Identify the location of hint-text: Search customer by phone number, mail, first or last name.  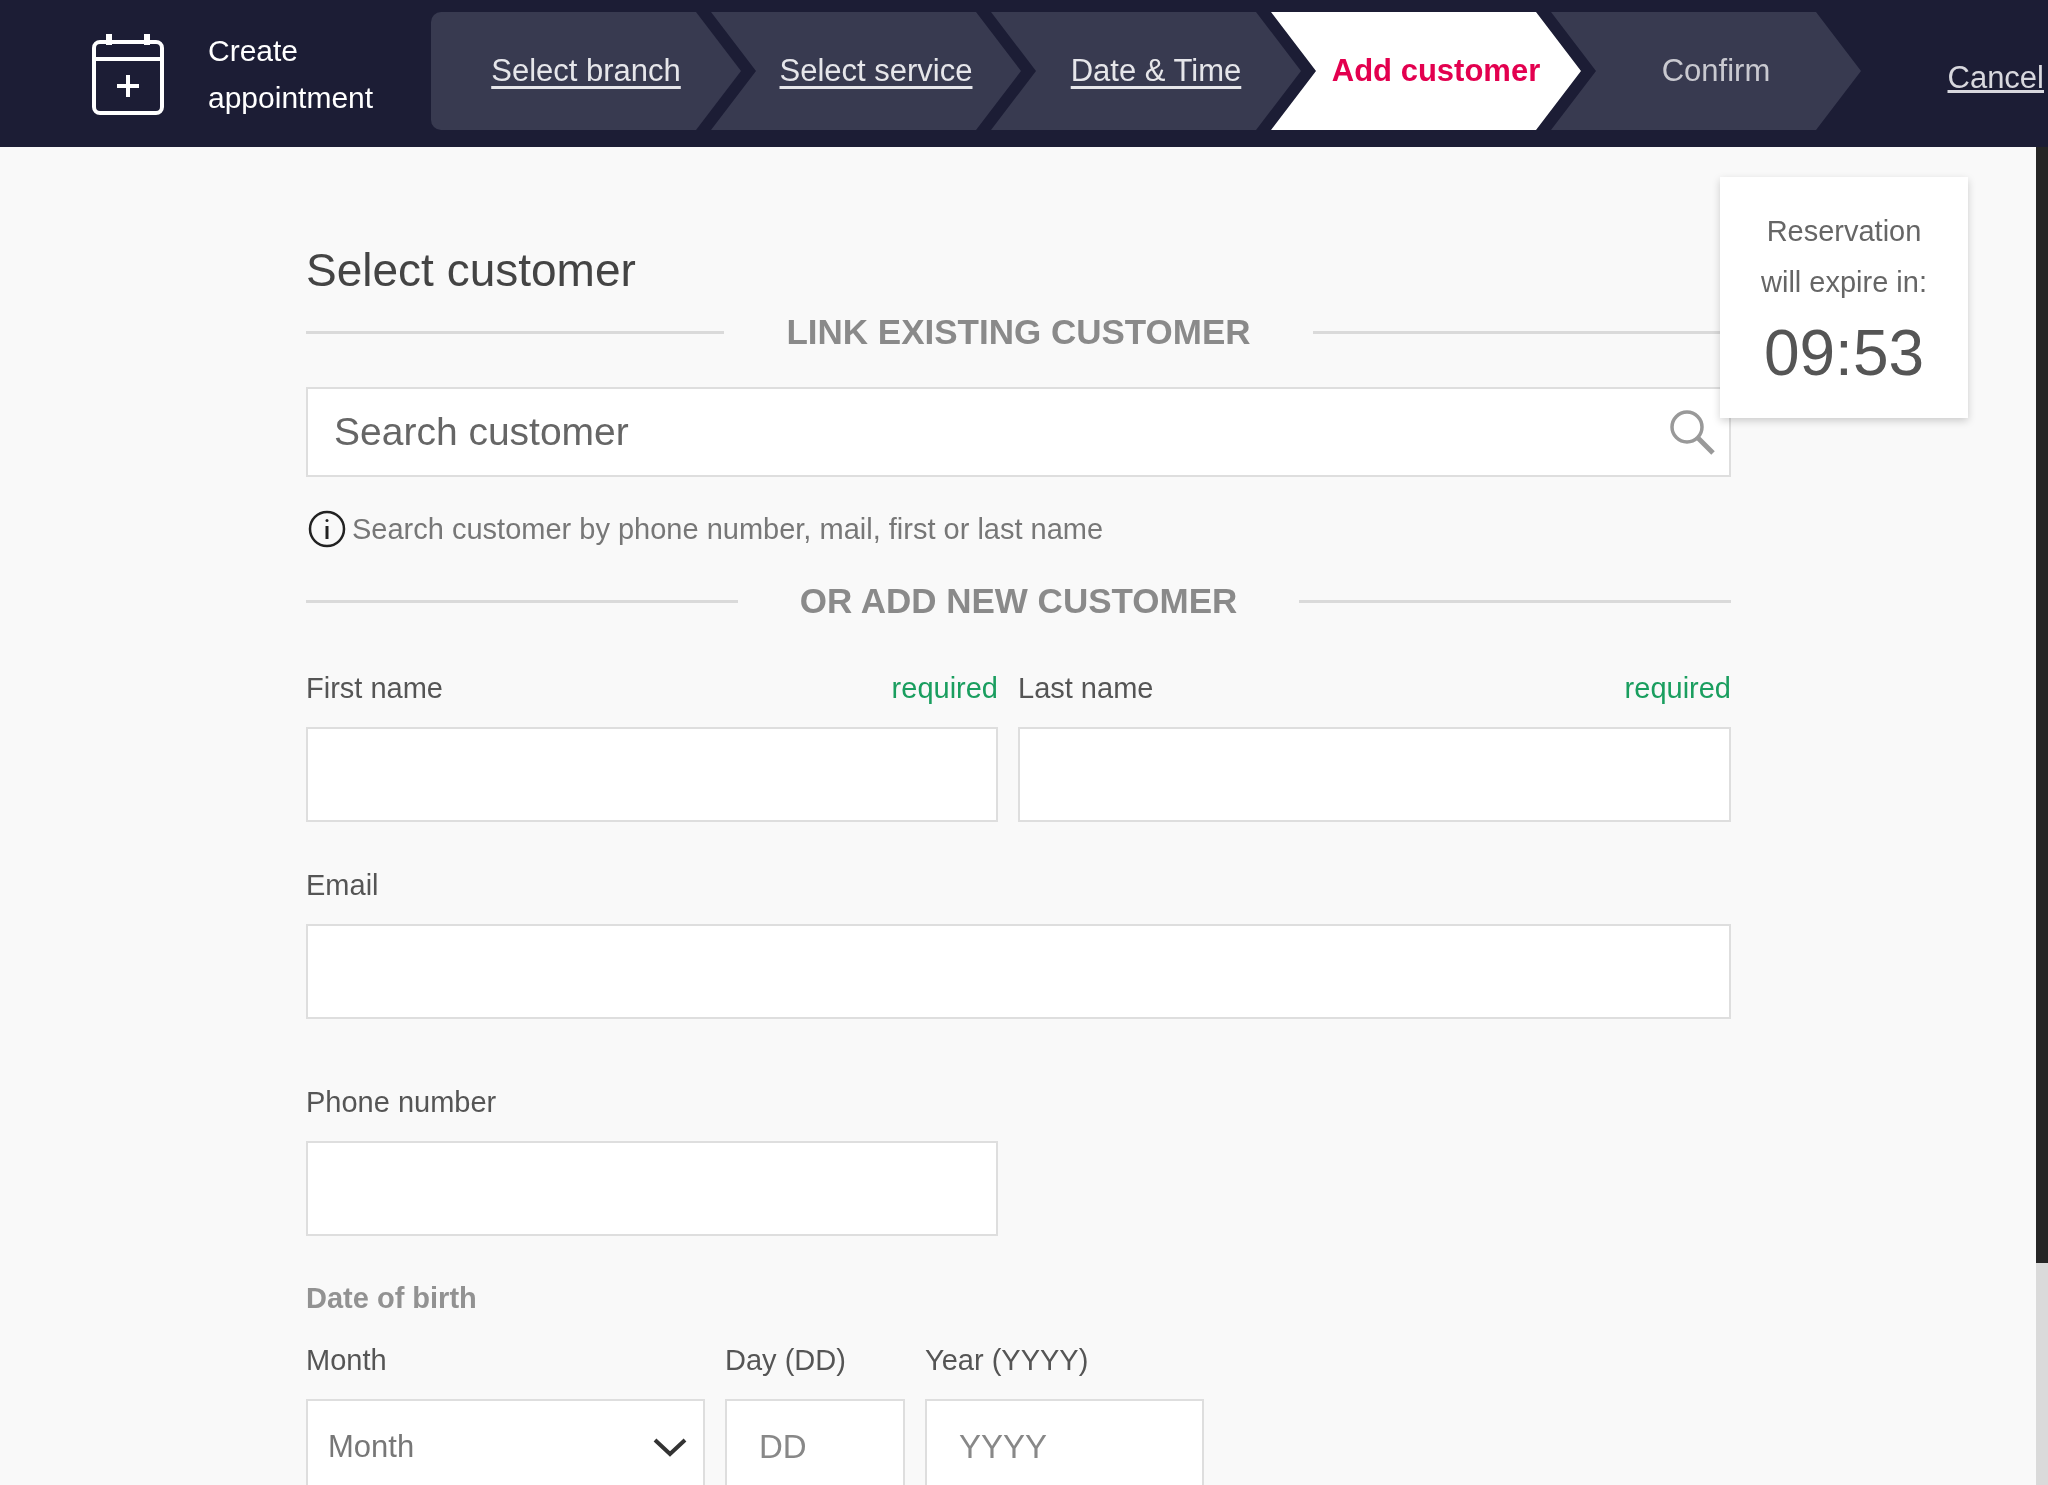
(728, 529).